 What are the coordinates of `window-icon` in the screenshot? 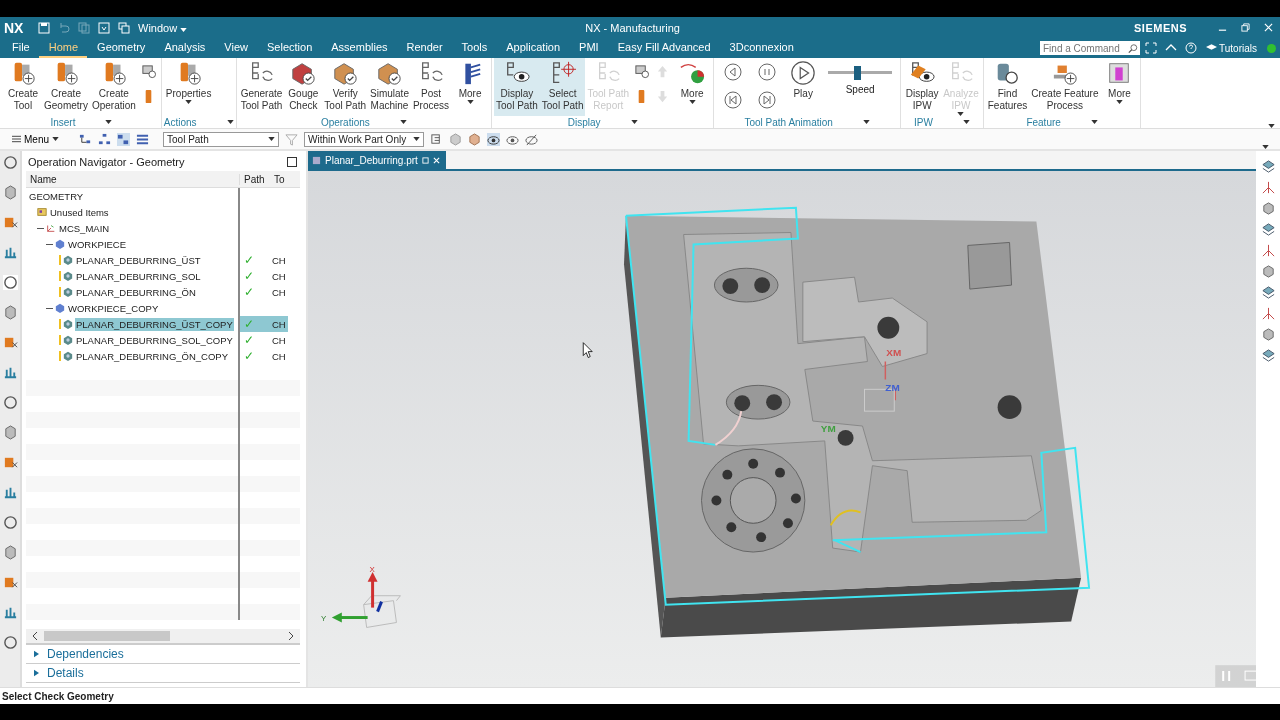 It's located at (104, 27).